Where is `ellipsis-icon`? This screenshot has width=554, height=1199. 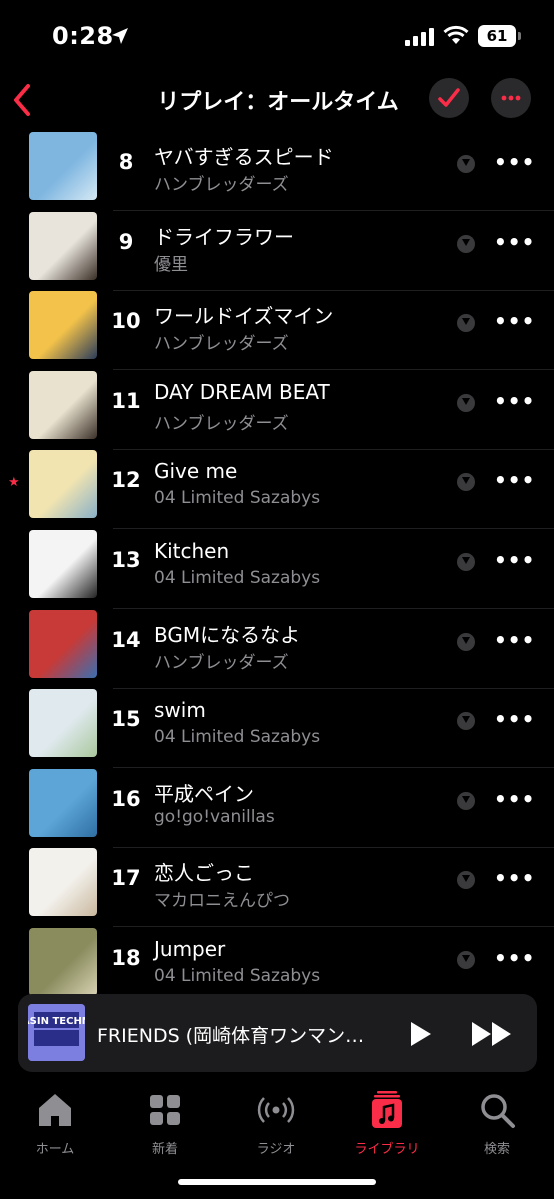 ellipsis-icon is located at coordinates (511, 98).